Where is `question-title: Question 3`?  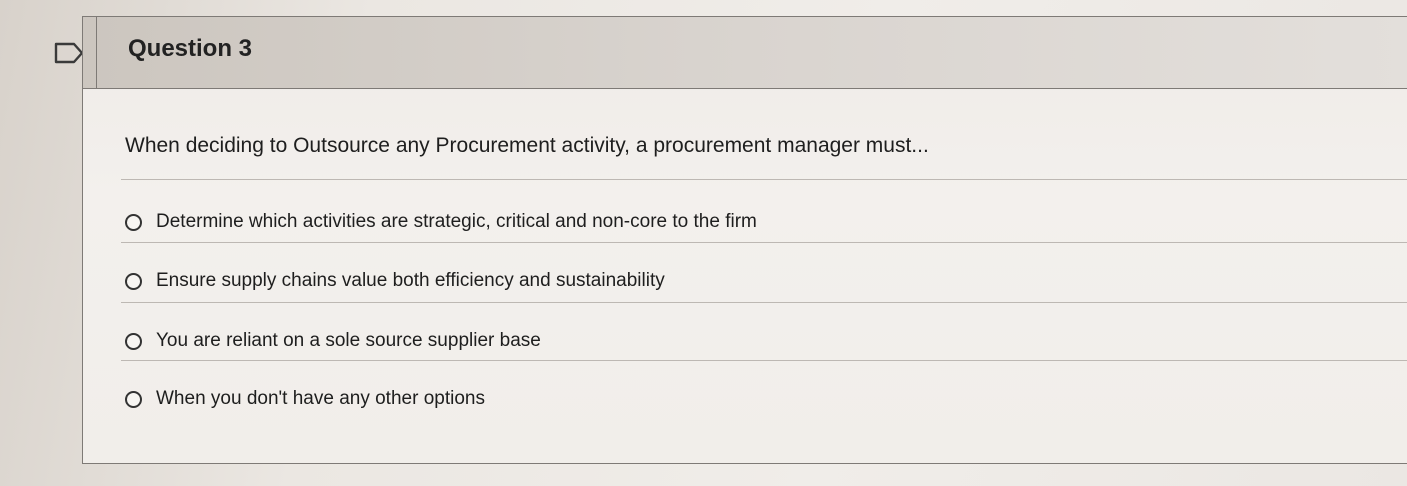
question-title: Question 3 is located at coordinates (190, 48).